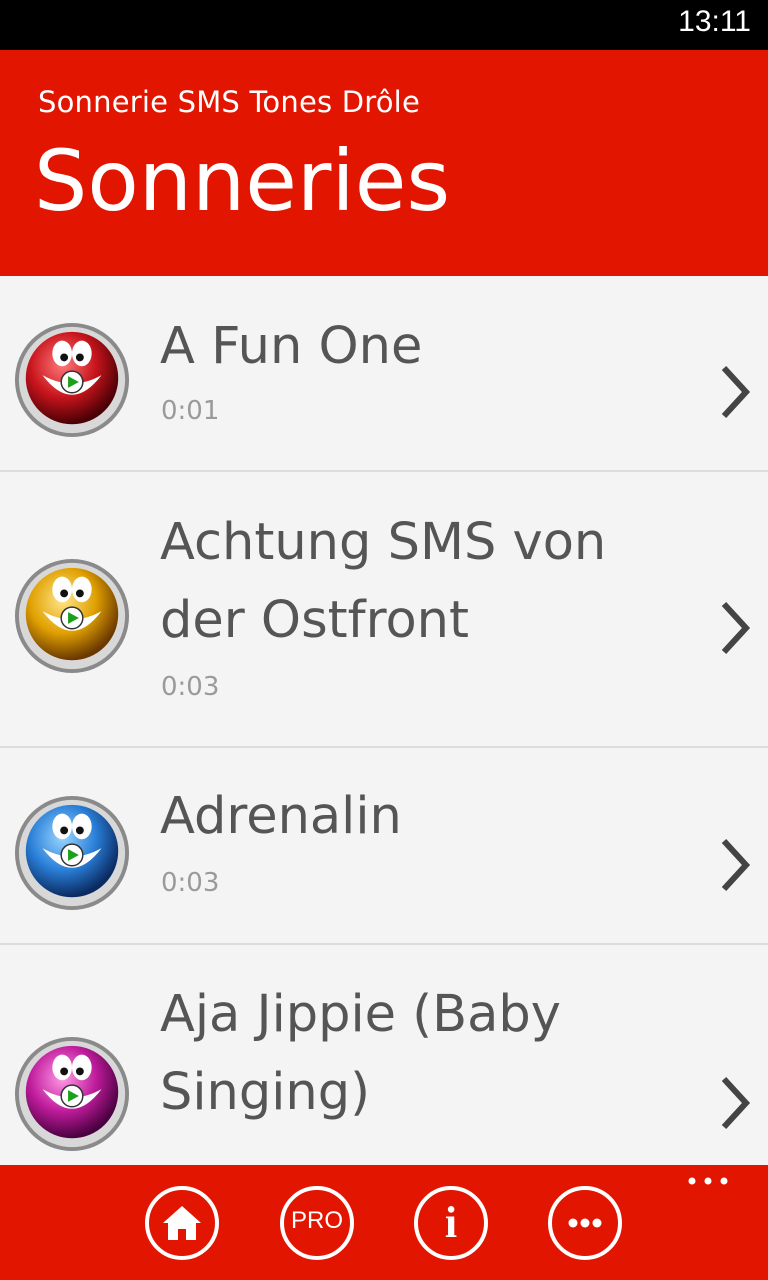 The image size is (768, 1280). What do you see at coordinates (714, 21) in the screenshot?
I see `status-time: 13:11` at bounding box center [714, 21].